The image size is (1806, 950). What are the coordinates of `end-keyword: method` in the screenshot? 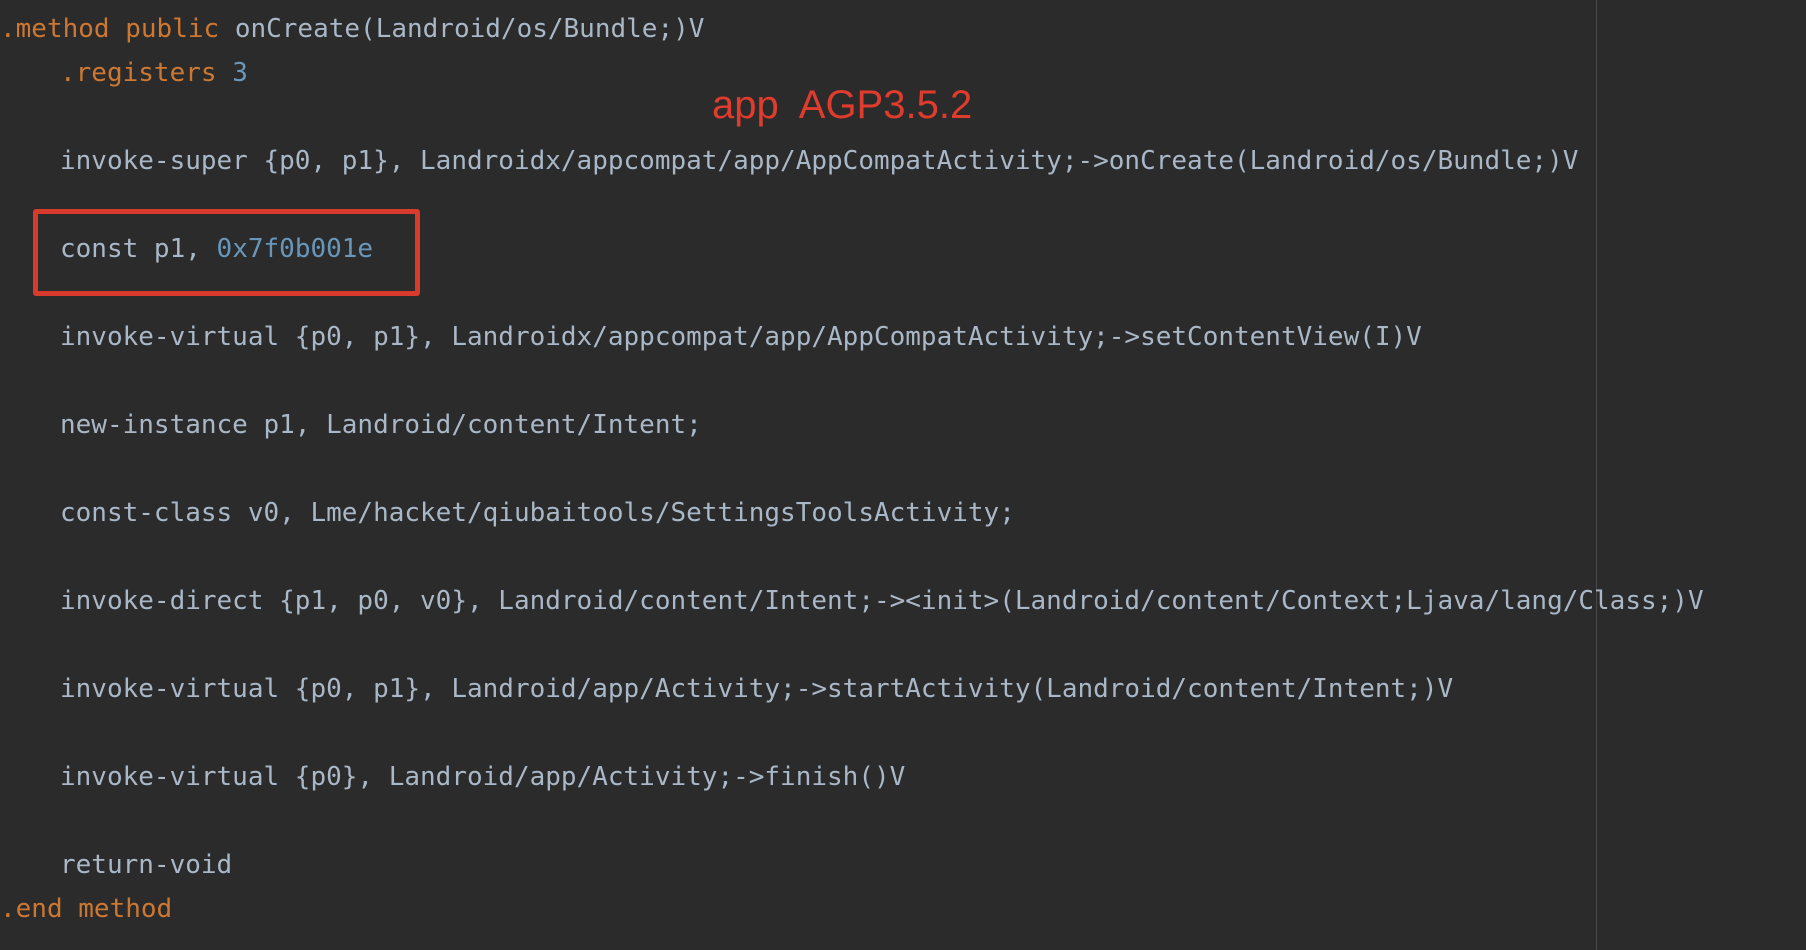 It's located at (125, 909).